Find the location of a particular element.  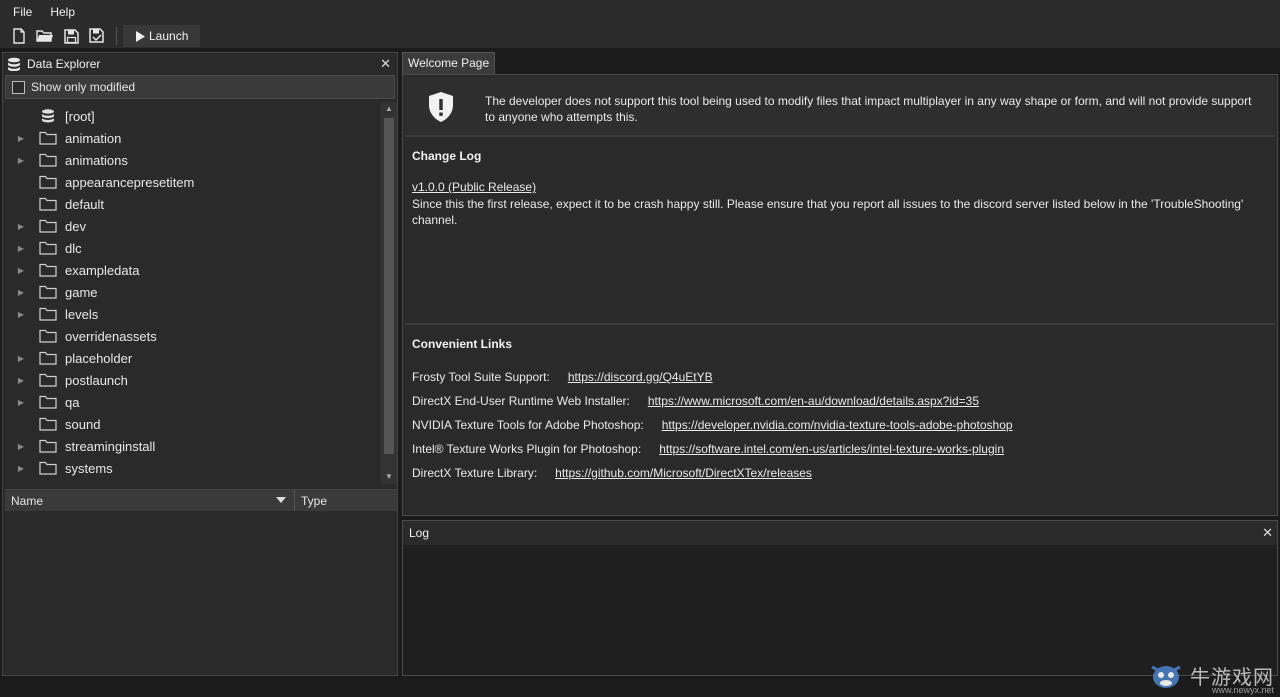

open-button is located at coordinates (45, 36).